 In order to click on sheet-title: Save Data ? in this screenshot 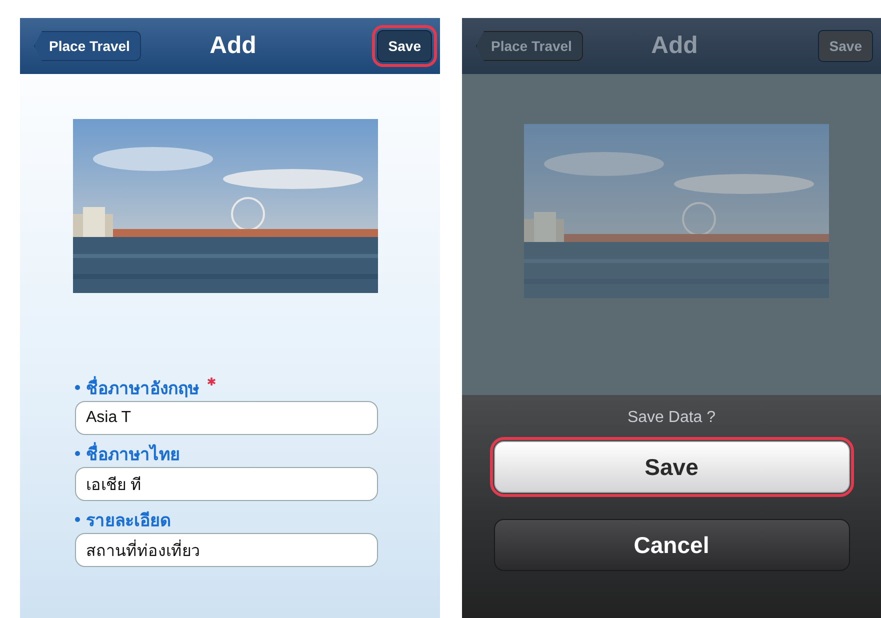, I will do `click(671, 418)`.